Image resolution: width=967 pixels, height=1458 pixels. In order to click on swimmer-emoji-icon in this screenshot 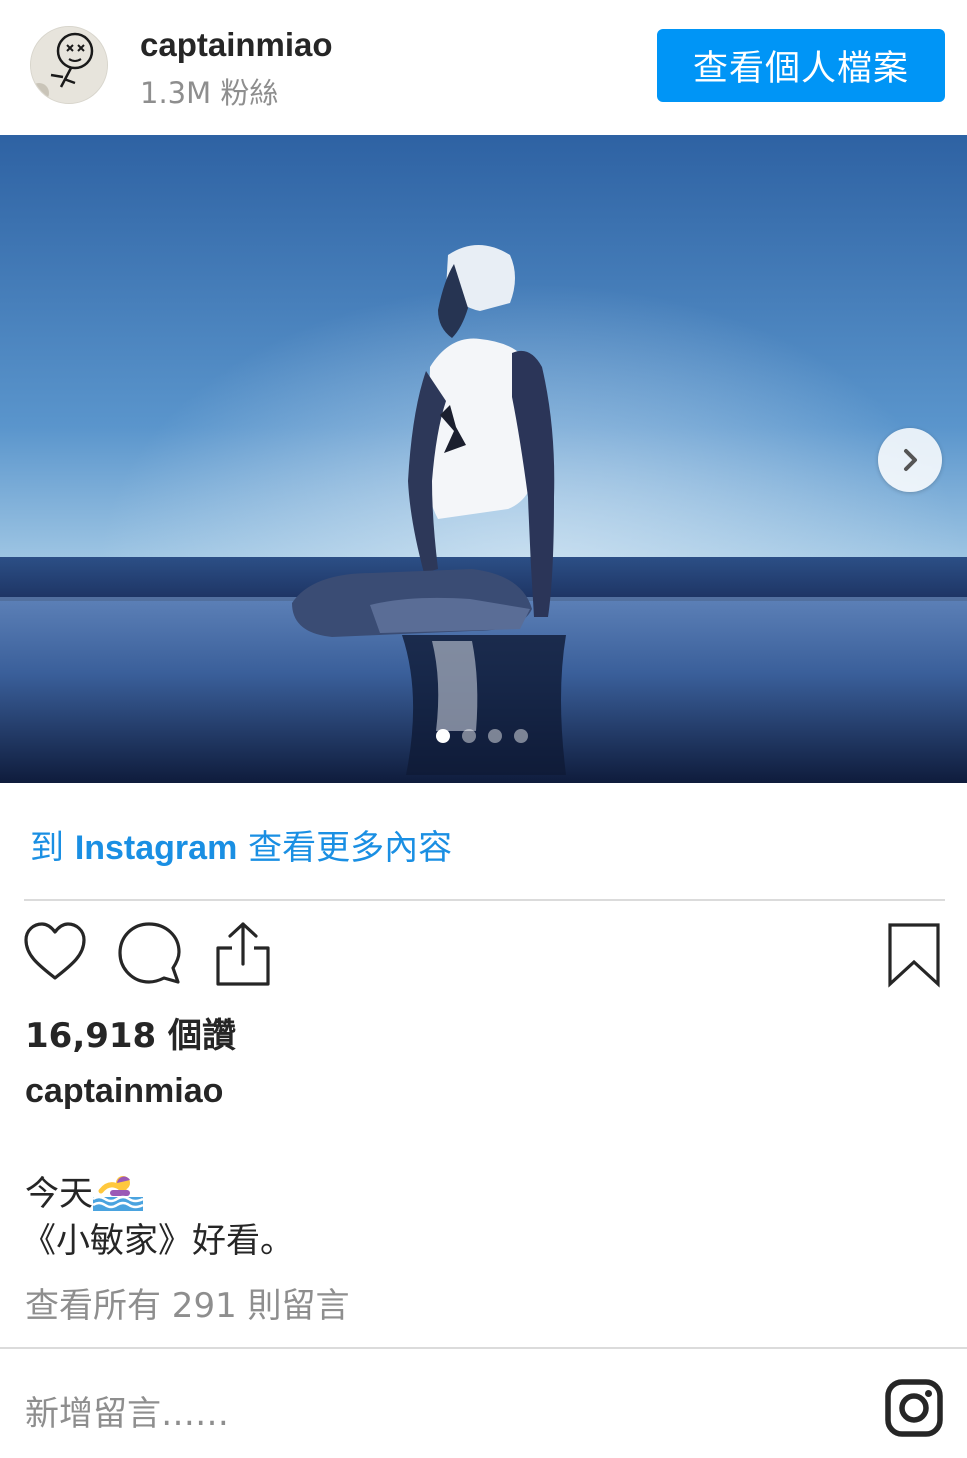, I will do `click(118, 1193)`.